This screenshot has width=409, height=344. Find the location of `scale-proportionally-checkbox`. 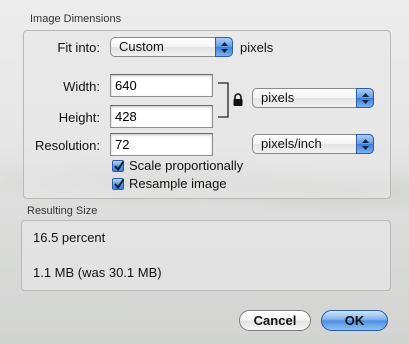

scale-proportionally-checkbox is located at coordinates (118, 166).